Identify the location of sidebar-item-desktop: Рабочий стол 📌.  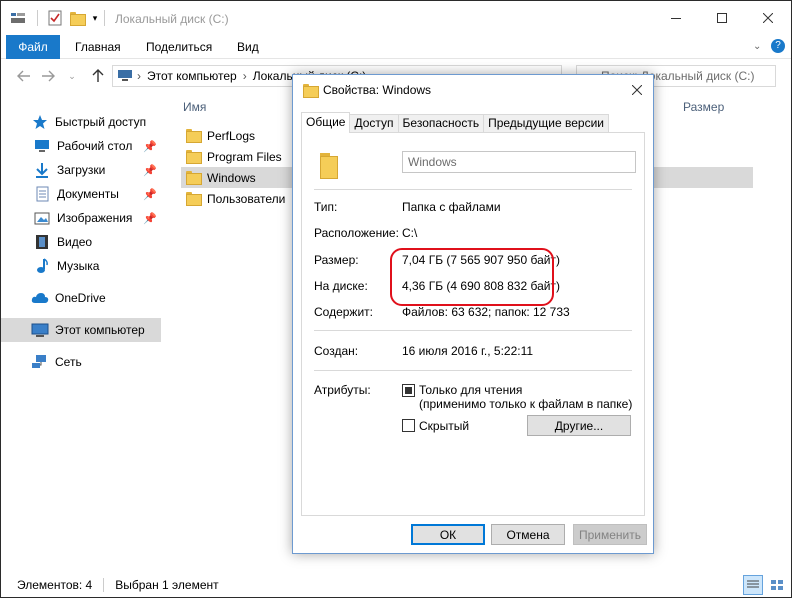
(81, 146).